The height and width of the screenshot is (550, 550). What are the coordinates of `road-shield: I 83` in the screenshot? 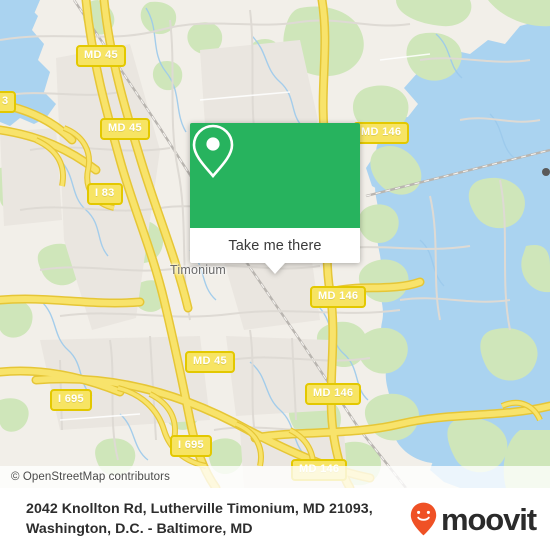 It's located at (105, 194).